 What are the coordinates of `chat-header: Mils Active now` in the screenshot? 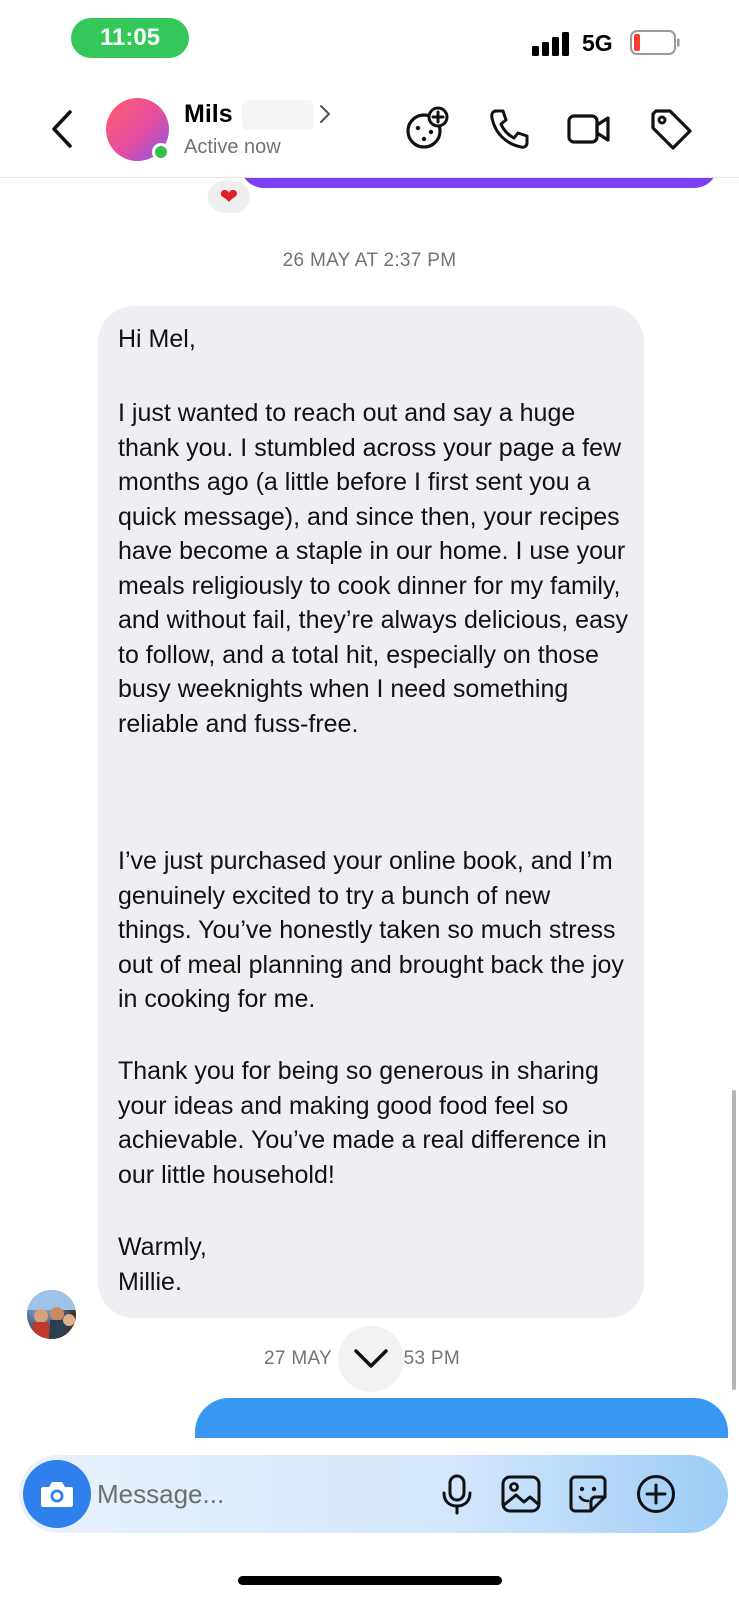 It's located at (369, 129).